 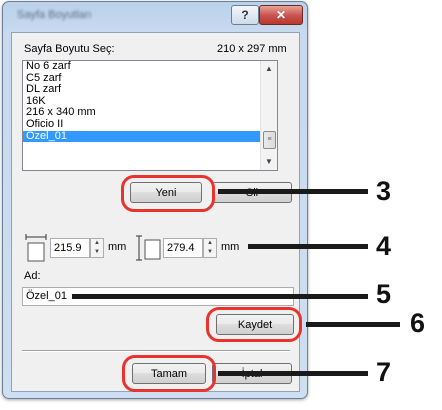 What do you see at coordinates (156, 351) in the screenshot?
I see `divider` at bounding box center [156, 351].